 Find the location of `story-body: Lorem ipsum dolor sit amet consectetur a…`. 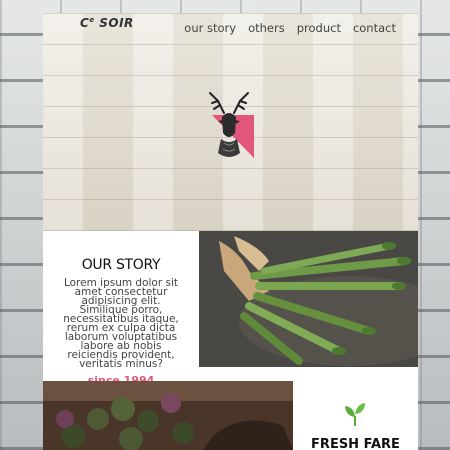

story-body: Lorem ipsum dolor sit amet consectetur a… is located at coordinates (121, 323).